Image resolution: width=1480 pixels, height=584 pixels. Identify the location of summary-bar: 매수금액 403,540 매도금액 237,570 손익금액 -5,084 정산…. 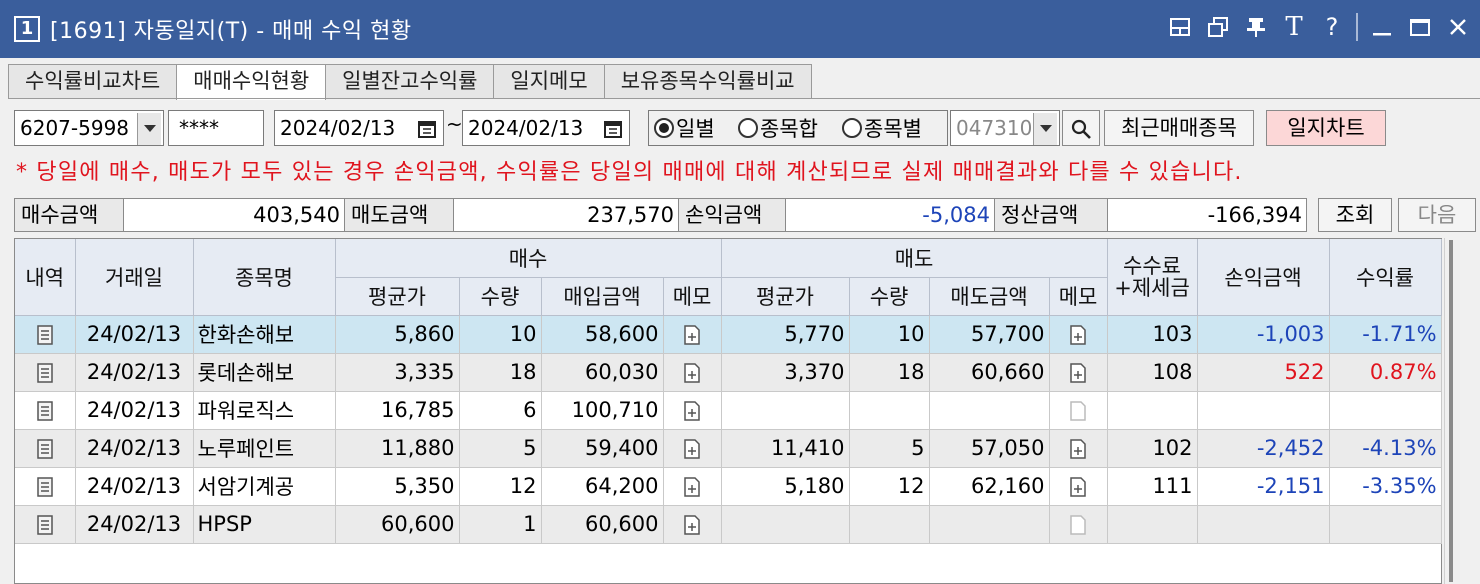
(747, 215).